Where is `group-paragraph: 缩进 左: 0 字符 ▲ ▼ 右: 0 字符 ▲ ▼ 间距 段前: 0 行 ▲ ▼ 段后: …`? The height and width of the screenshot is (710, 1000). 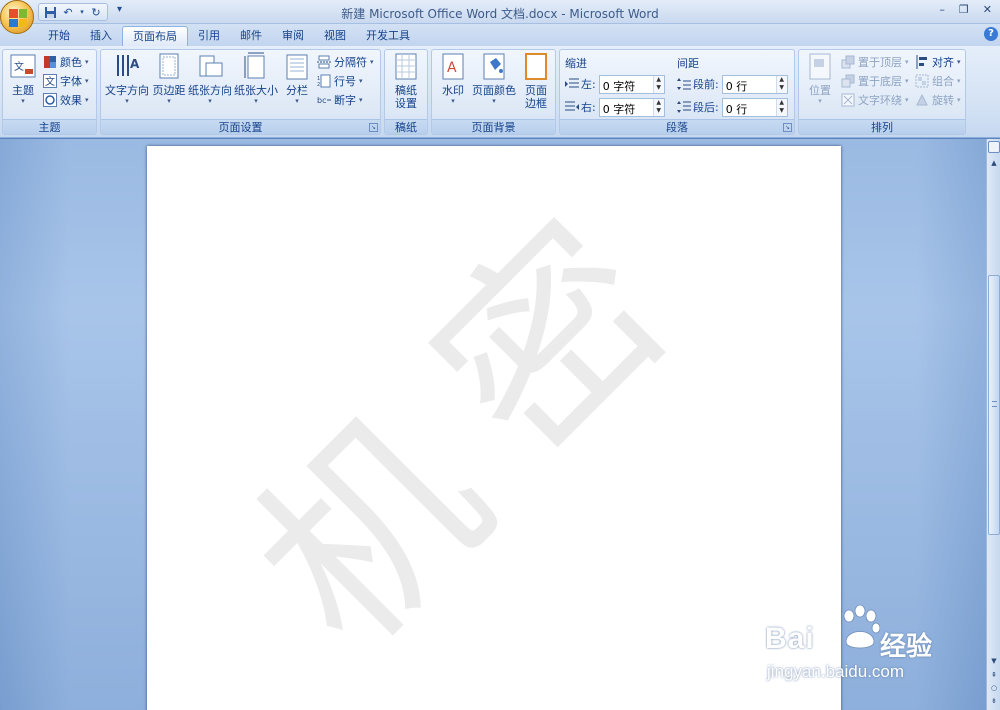 group-paragraph: 缩进 左: 0 字符 ▲ ▼ 右: 0 字符 ▲ ▼ 间距 段前: 0 行 ▲ ▼ 段后: … is located at coordinates (677, 92).